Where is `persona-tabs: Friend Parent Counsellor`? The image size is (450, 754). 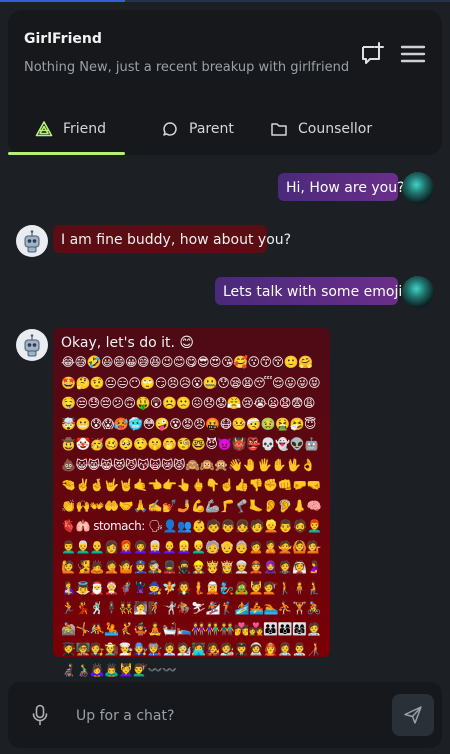
persona-tabs: Friend Parent Counsellor is located at coordinates (225, 130).